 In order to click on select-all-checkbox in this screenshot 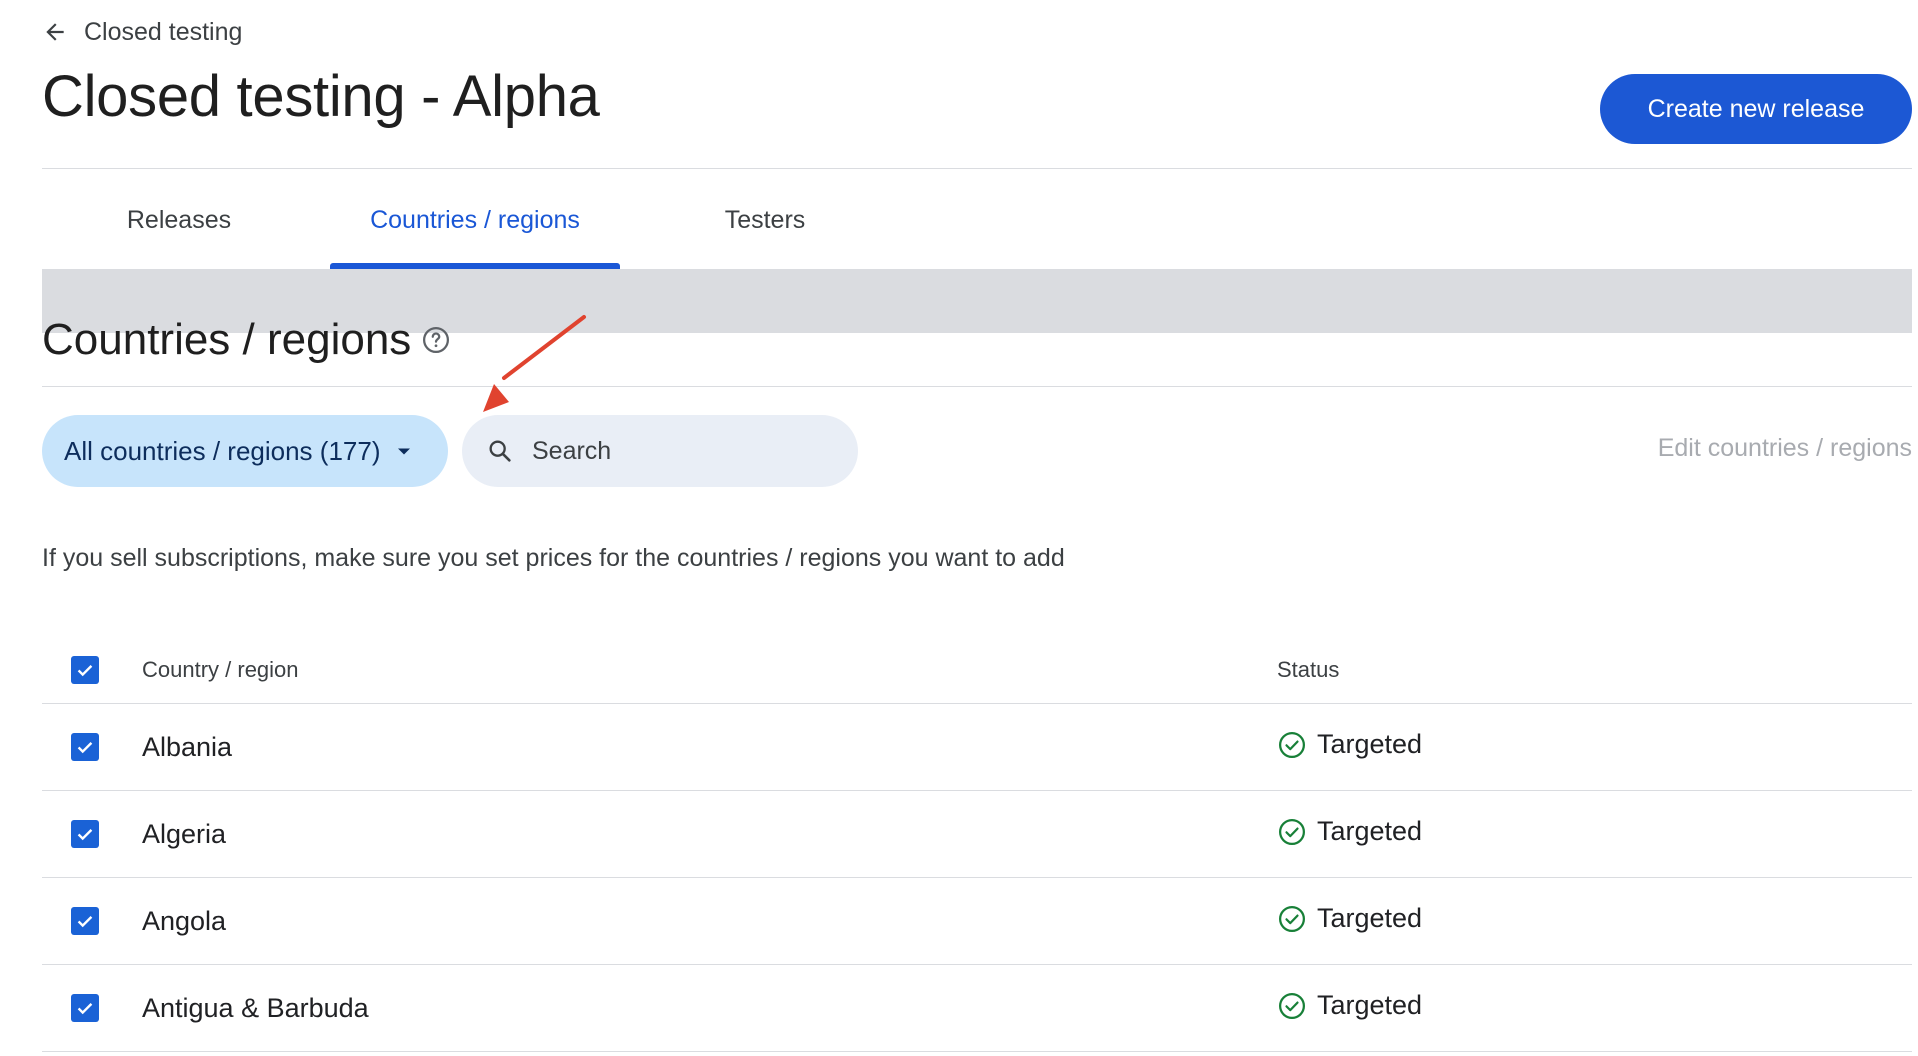, I will do `click(85, 670)`.